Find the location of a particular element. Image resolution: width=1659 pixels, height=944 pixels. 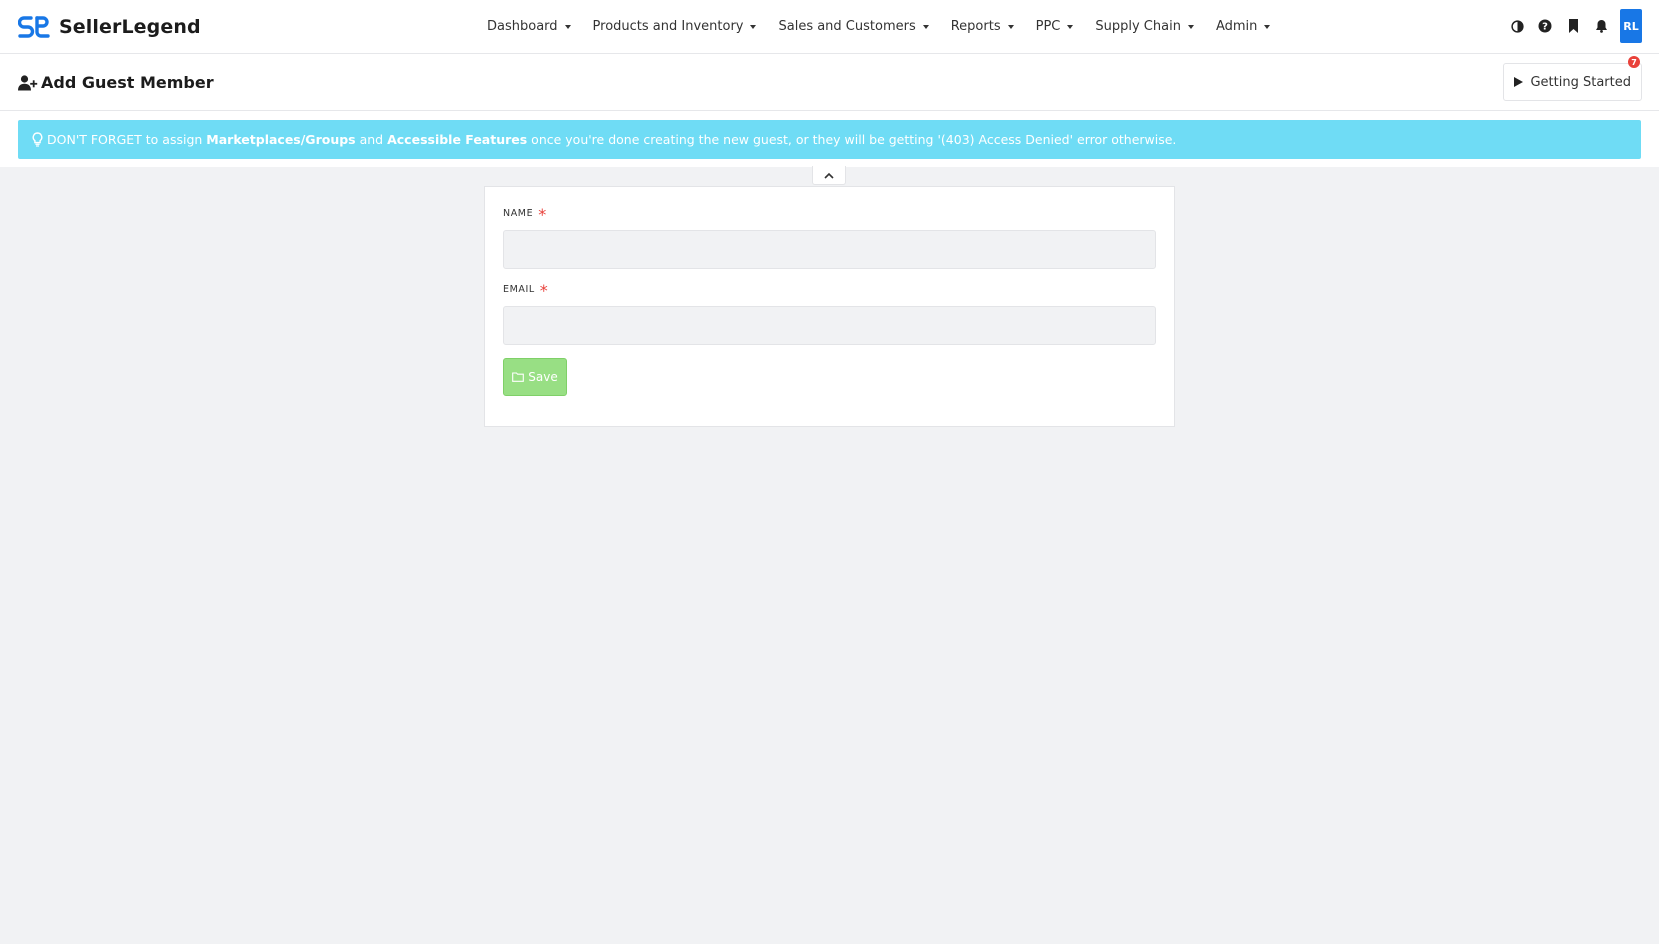

guest-member-form: NAME * EMAIL * Save is located at coordinates (829, 306).